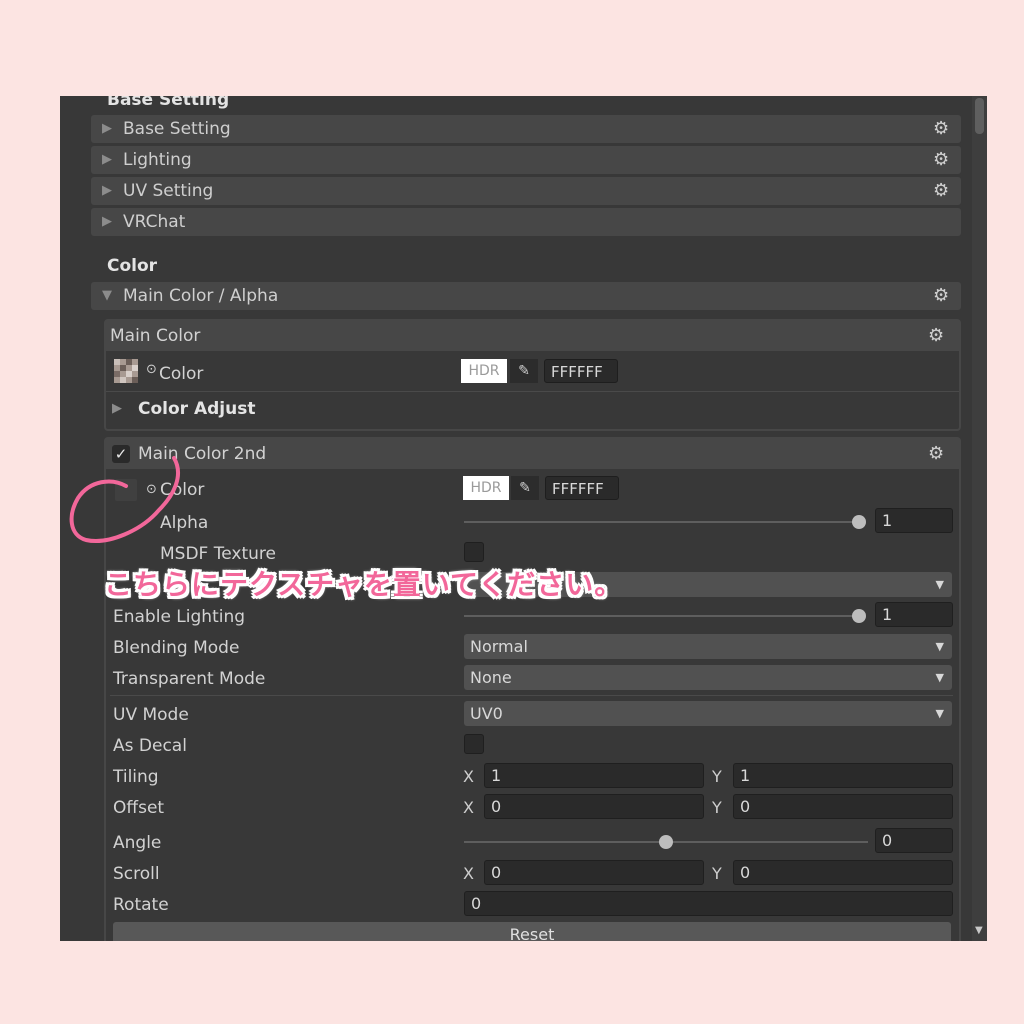  What do you see at coordinates (594, 775) in the screenshot?
I see `tiling-x-field: 1` at bounding box center [594, 775].